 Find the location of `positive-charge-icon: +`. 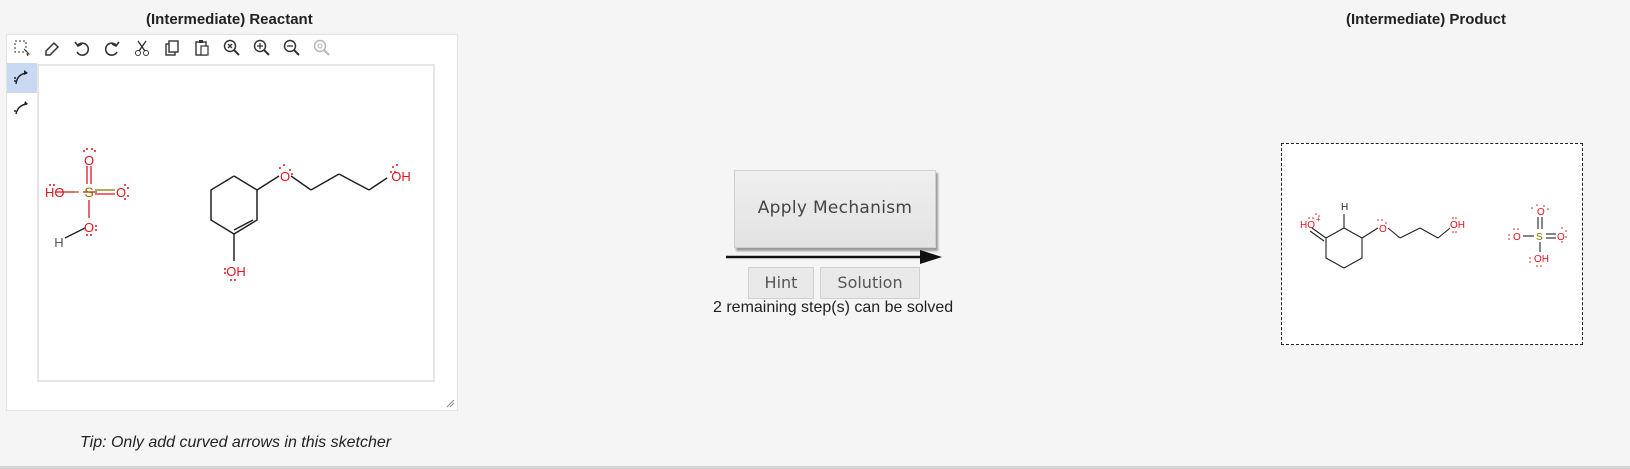

positive-charge-icon: + is located at coordinates (1318, 219).